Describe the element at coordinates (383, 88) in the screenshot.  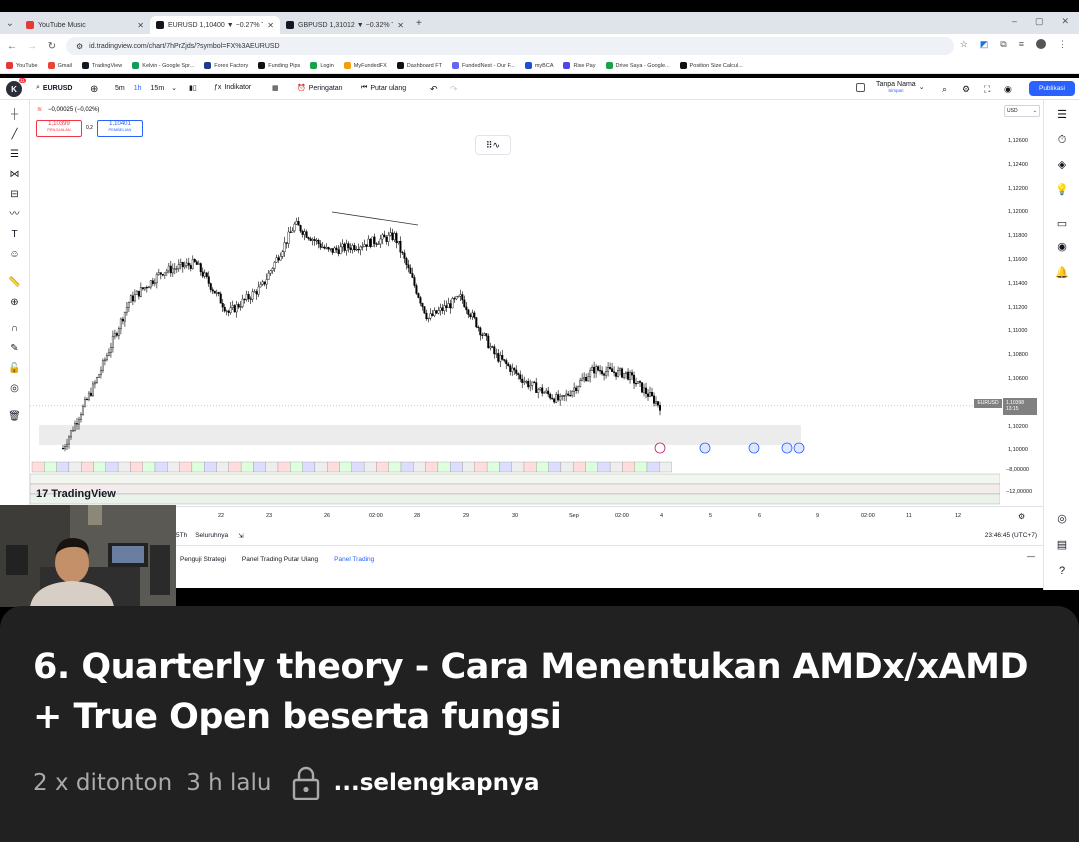
I see `replay-button: ⏮ Putar ulang` at that location.